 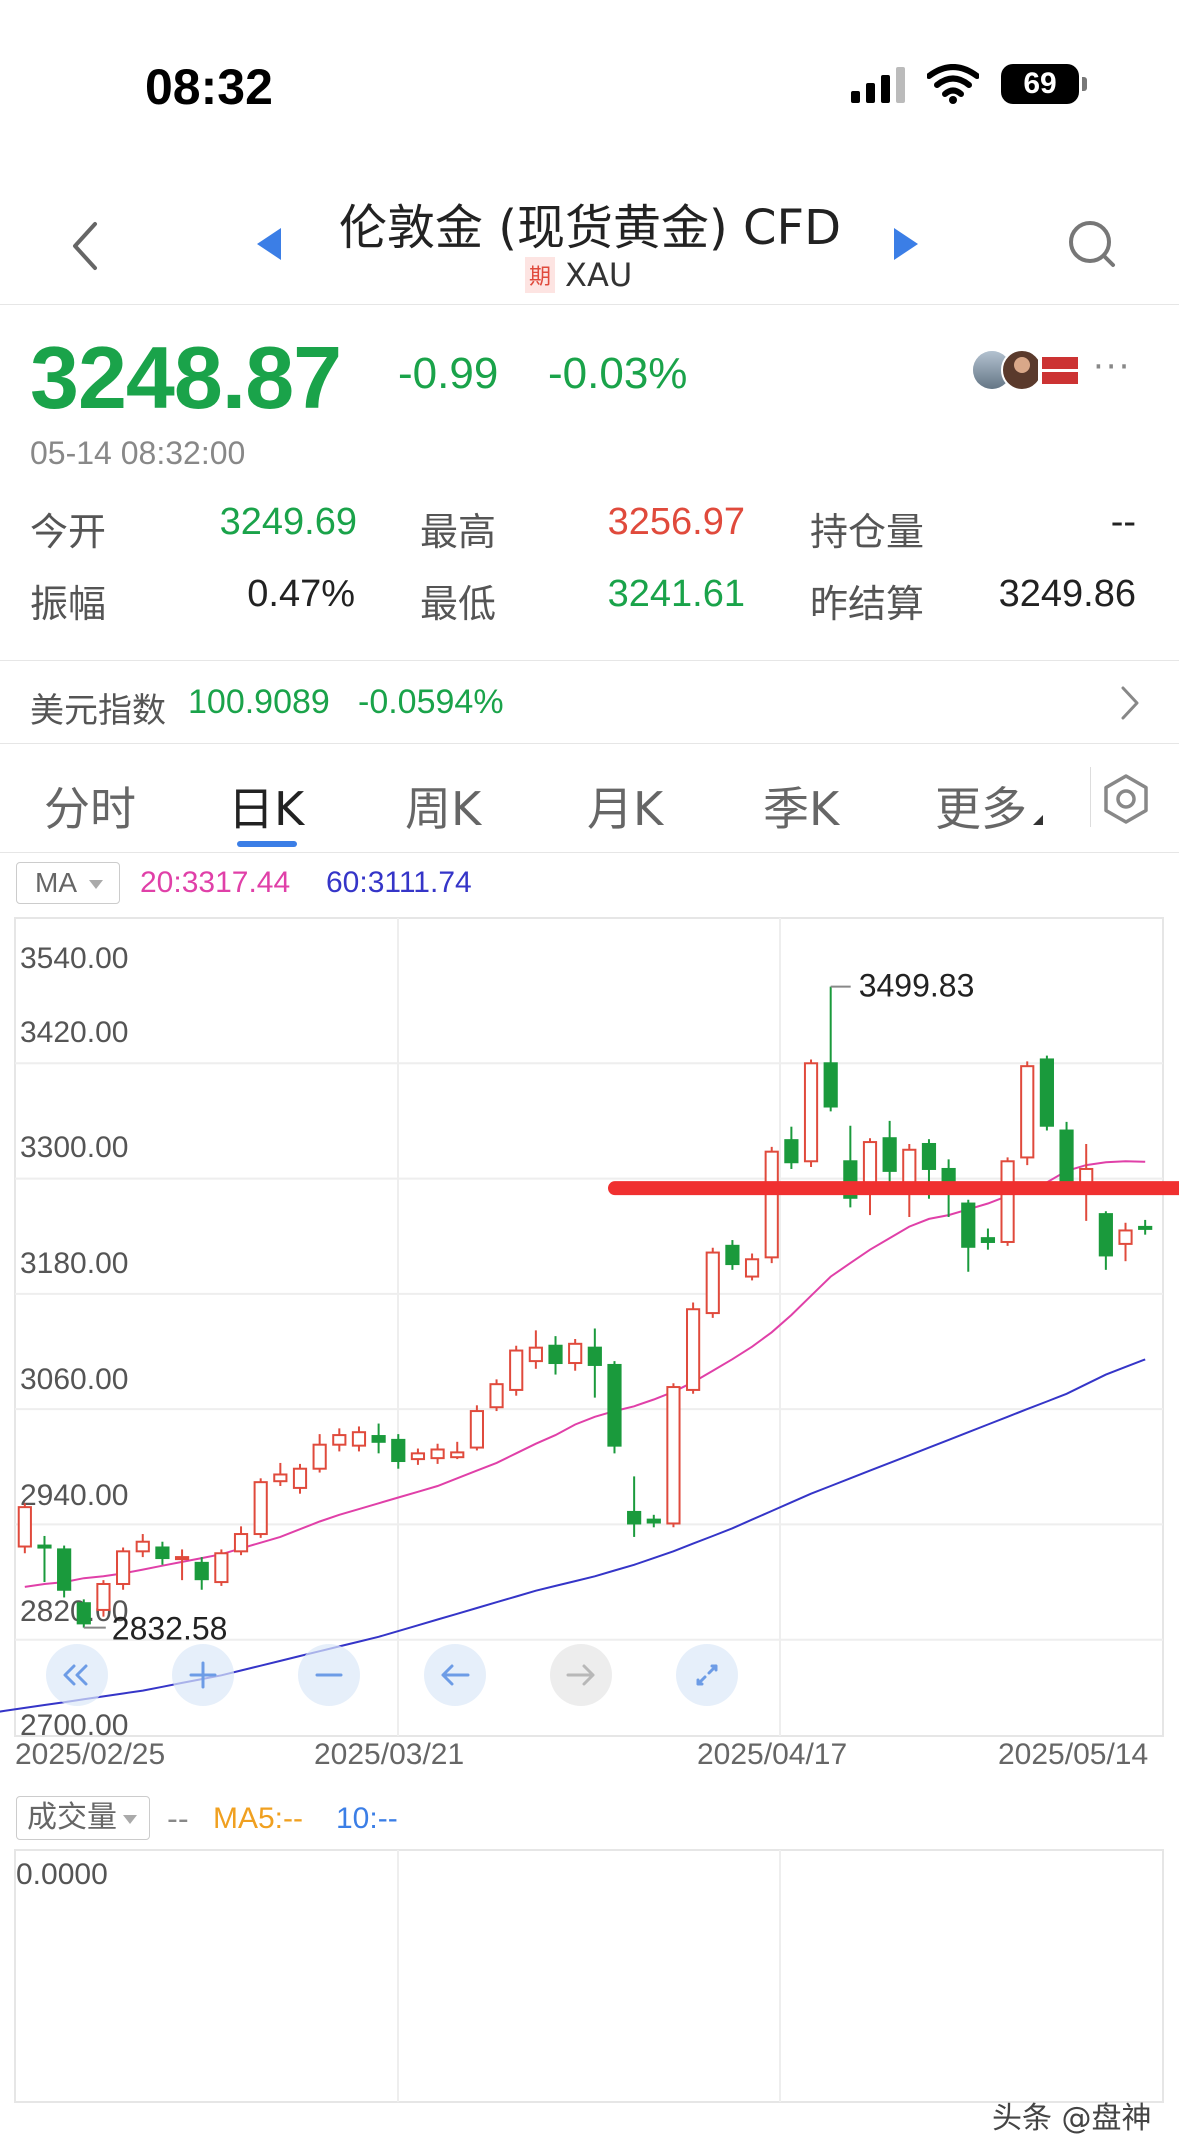 What do you see at coordinates (1072, 2118) in the screenshot?
I see `watermark: 头条 @盘神` at bounding box center [1072, 2118].